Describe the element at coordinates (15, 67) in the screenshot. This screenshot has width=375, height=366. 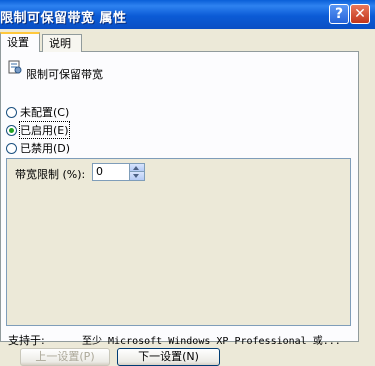
I see `policy-settings-icon` at that location.